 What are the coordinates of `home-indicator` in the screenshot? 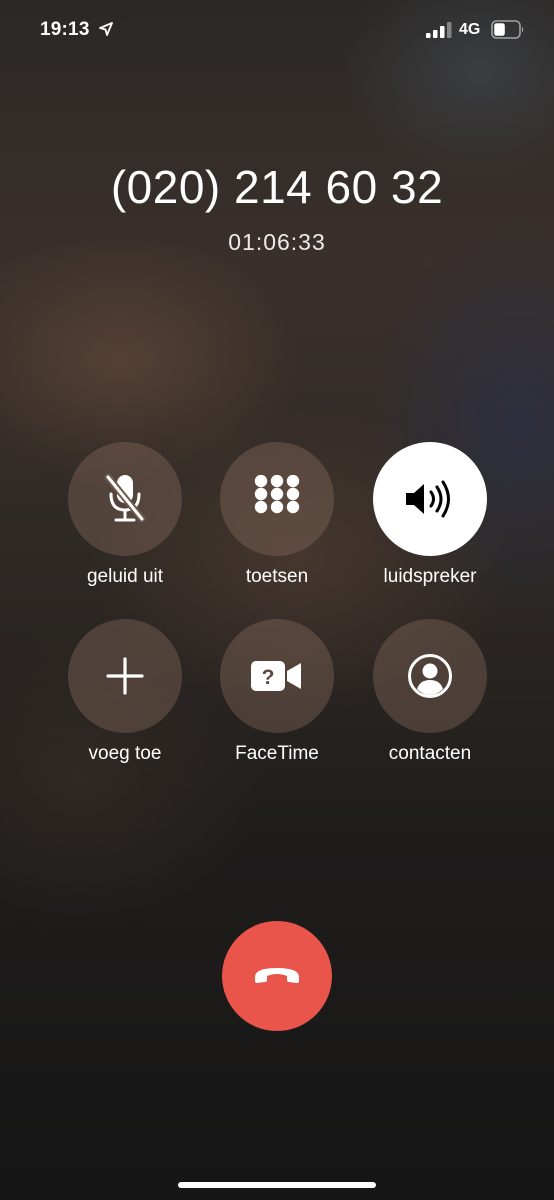 It's located at (277, 1185).